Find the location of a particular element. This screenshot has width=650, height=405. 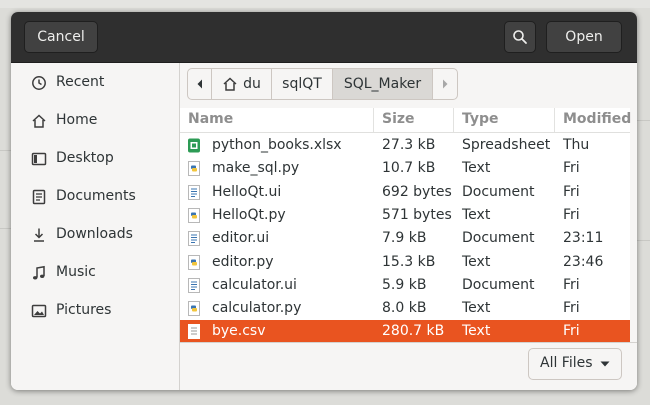

file-size: 15.3 kB is located at coordinates (409, 261).